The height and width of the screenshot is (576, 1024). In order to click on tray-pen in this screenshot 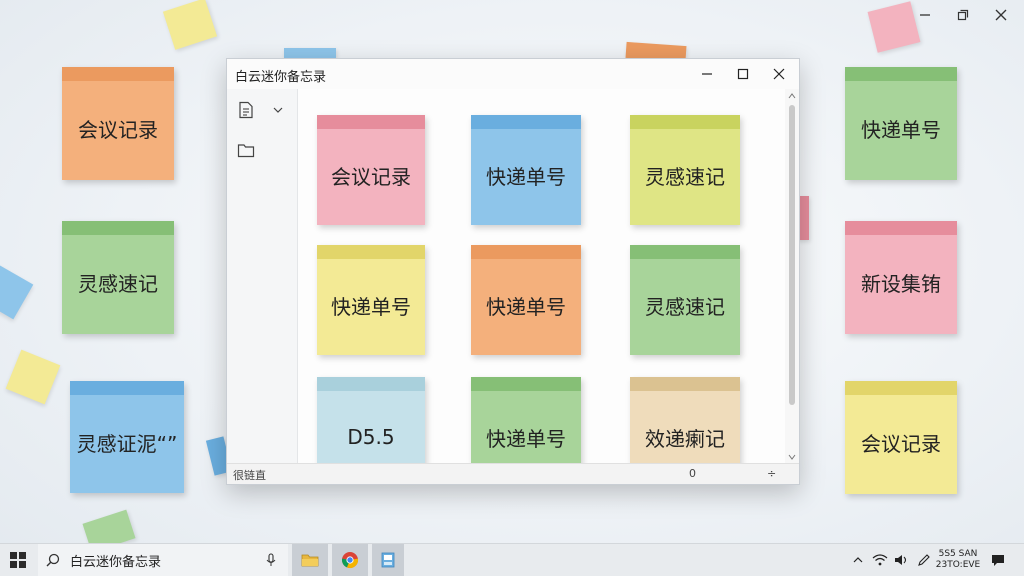, I will do `click(924, 560)`.